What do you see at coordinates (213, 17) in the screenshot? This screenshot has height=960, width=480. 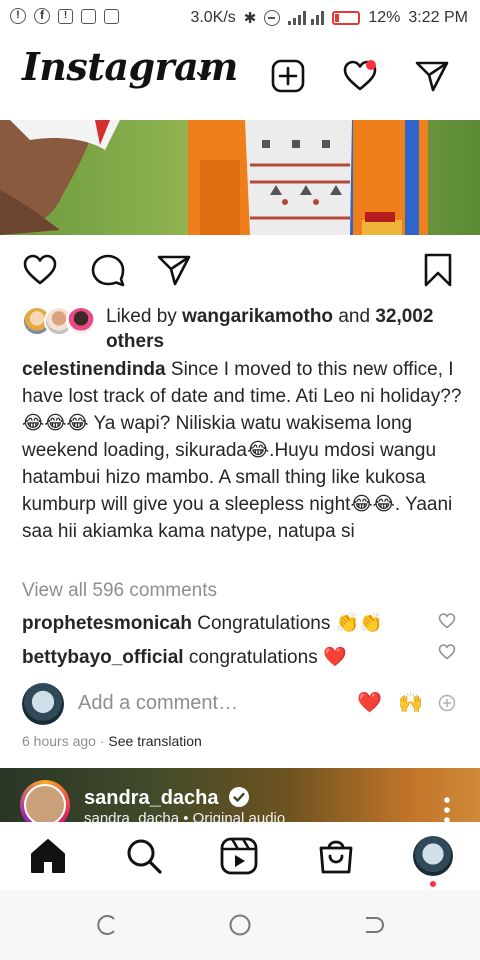 I see `net-speed: 3.0K/s` at bounding box center [213, 17].